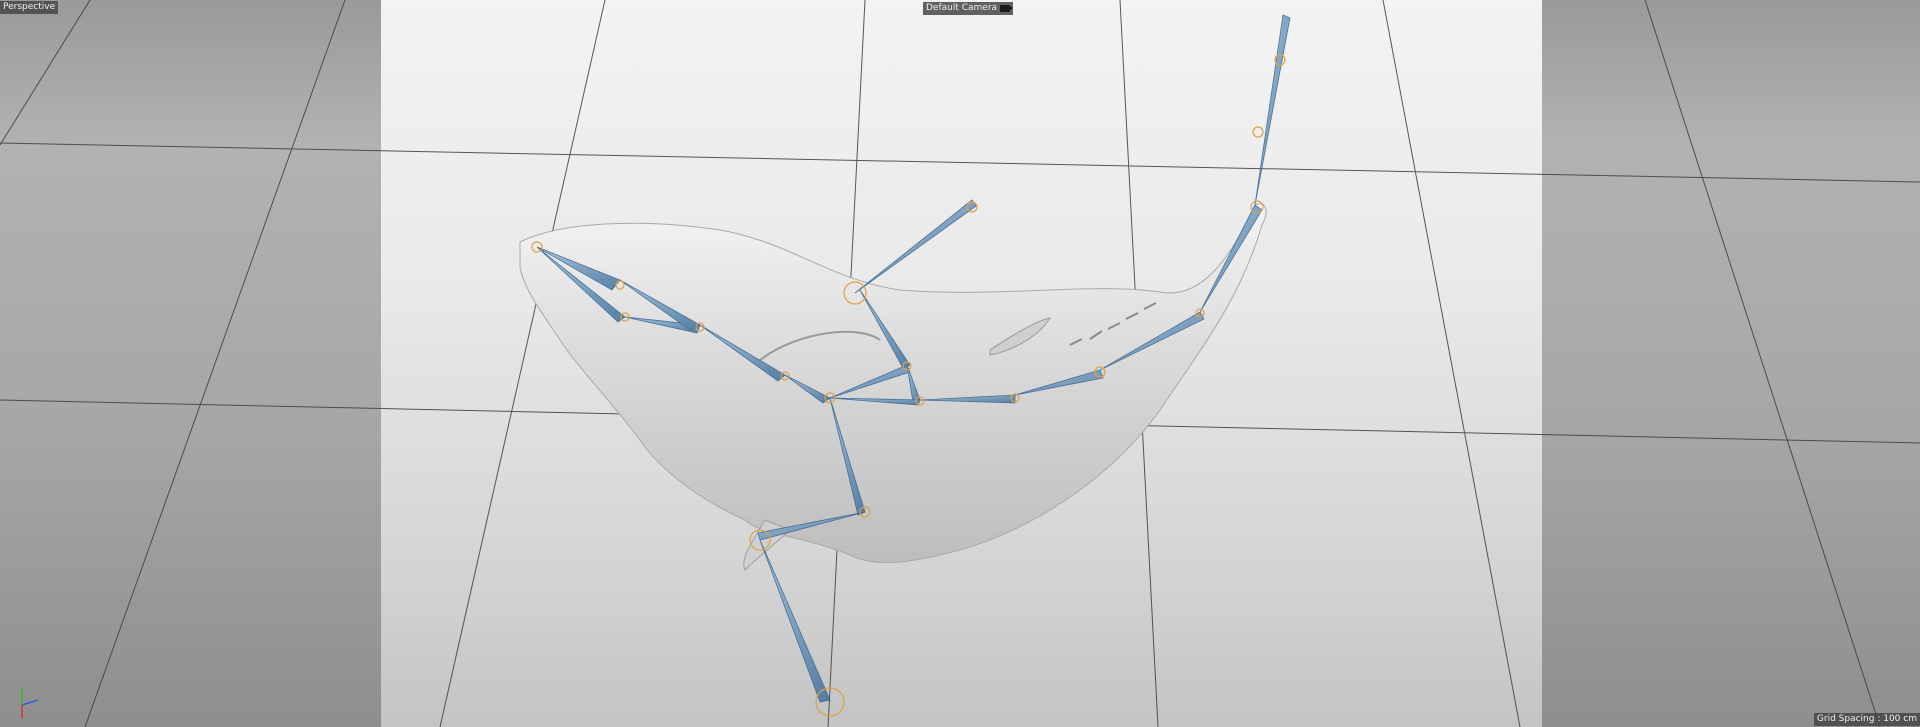  What do you see at coordinates (30, 703) in the screenshot?
I see `axis-gizmo-icon` at bounding box center [30, 703].